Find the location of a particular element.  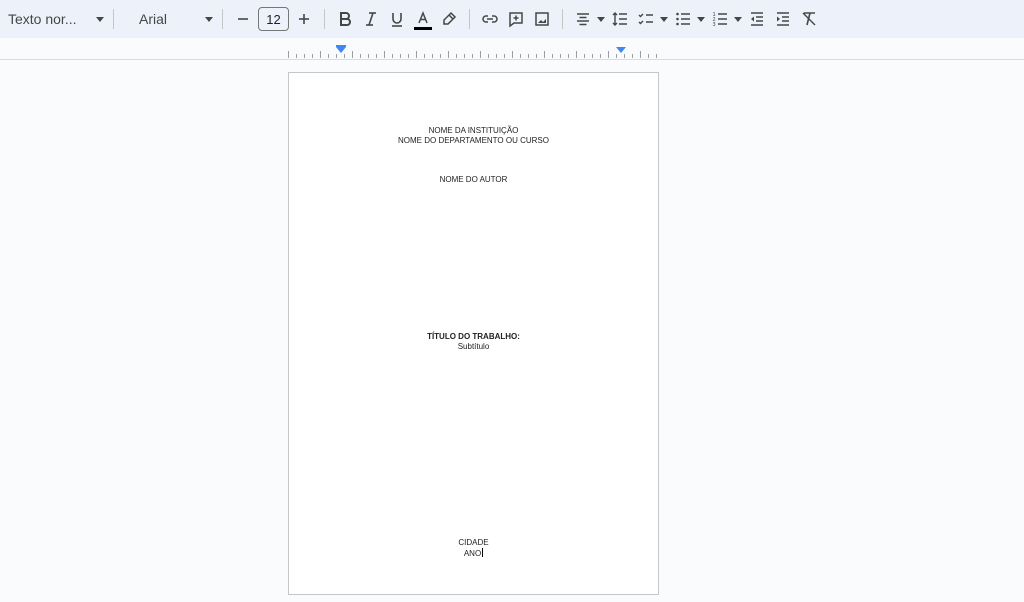

highlight-color-button is located at coordinates (449, 19).